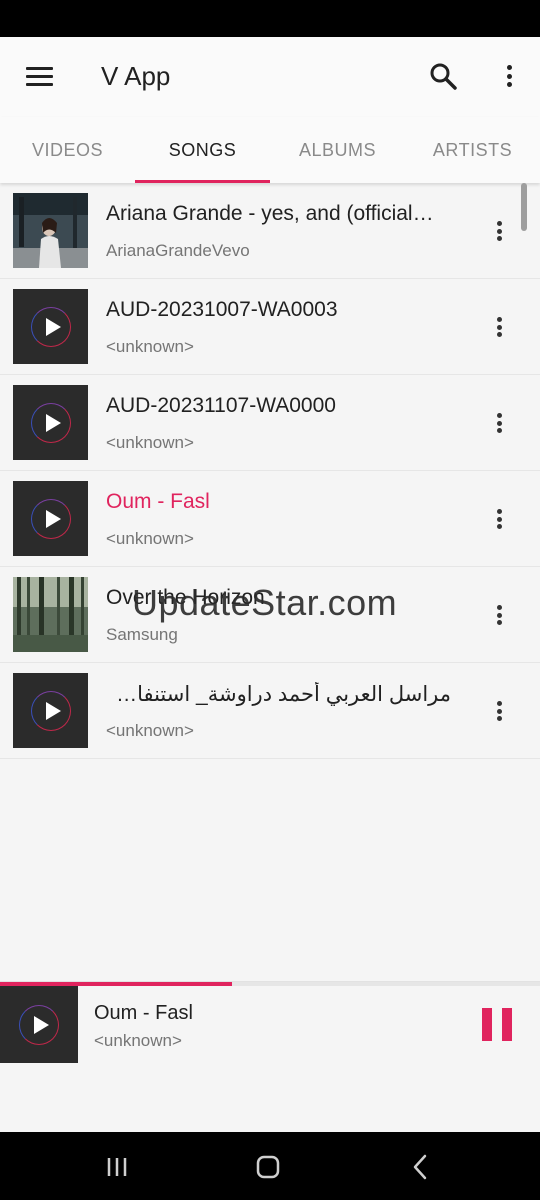  Describe the element at coordinates (270, 327) in the screenshot. I see `song-item: AUD-20231007-WA0003 <unknown>` at that location.